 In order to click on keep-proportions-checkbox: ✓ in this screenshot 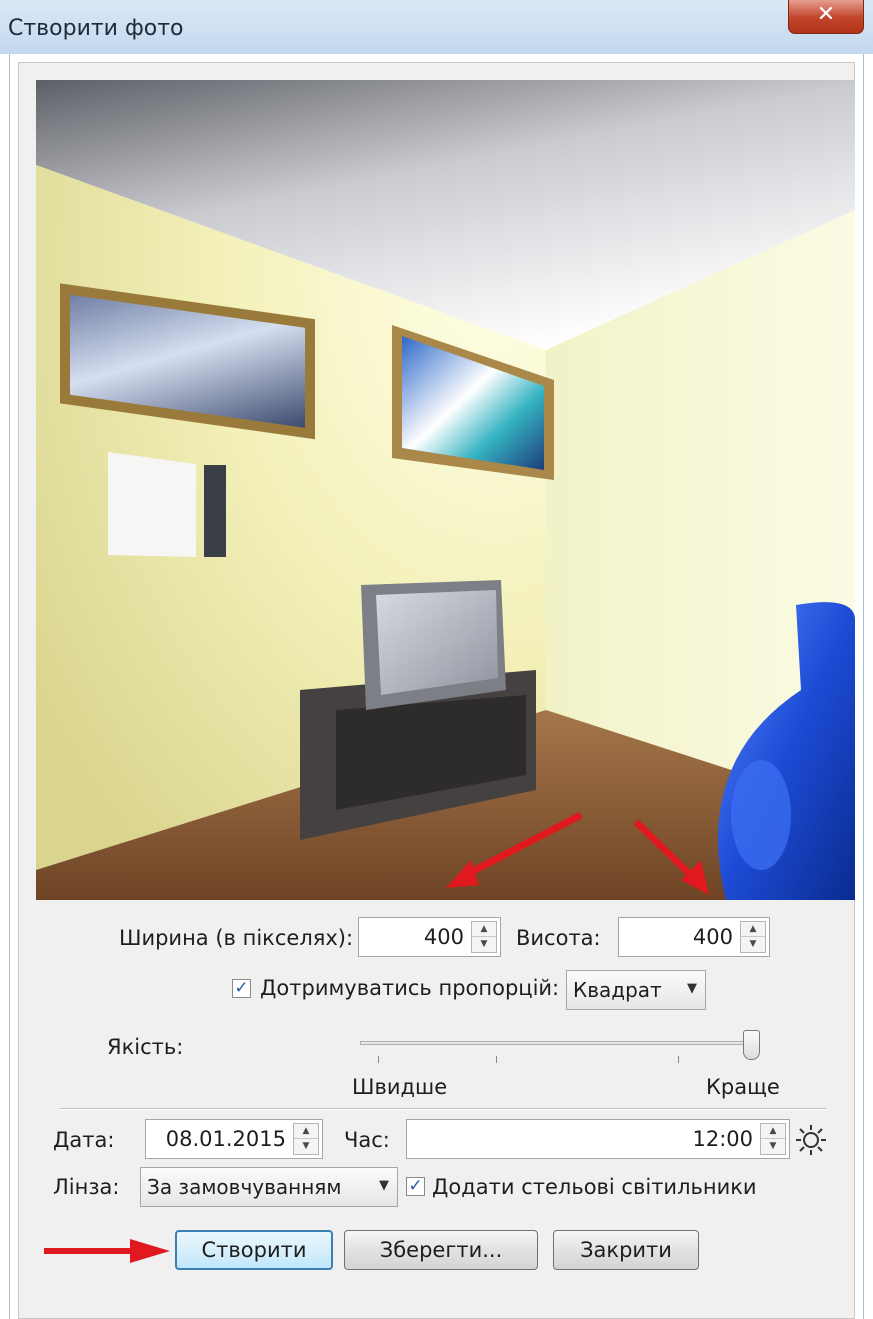, I will do `click(241, 988)`.